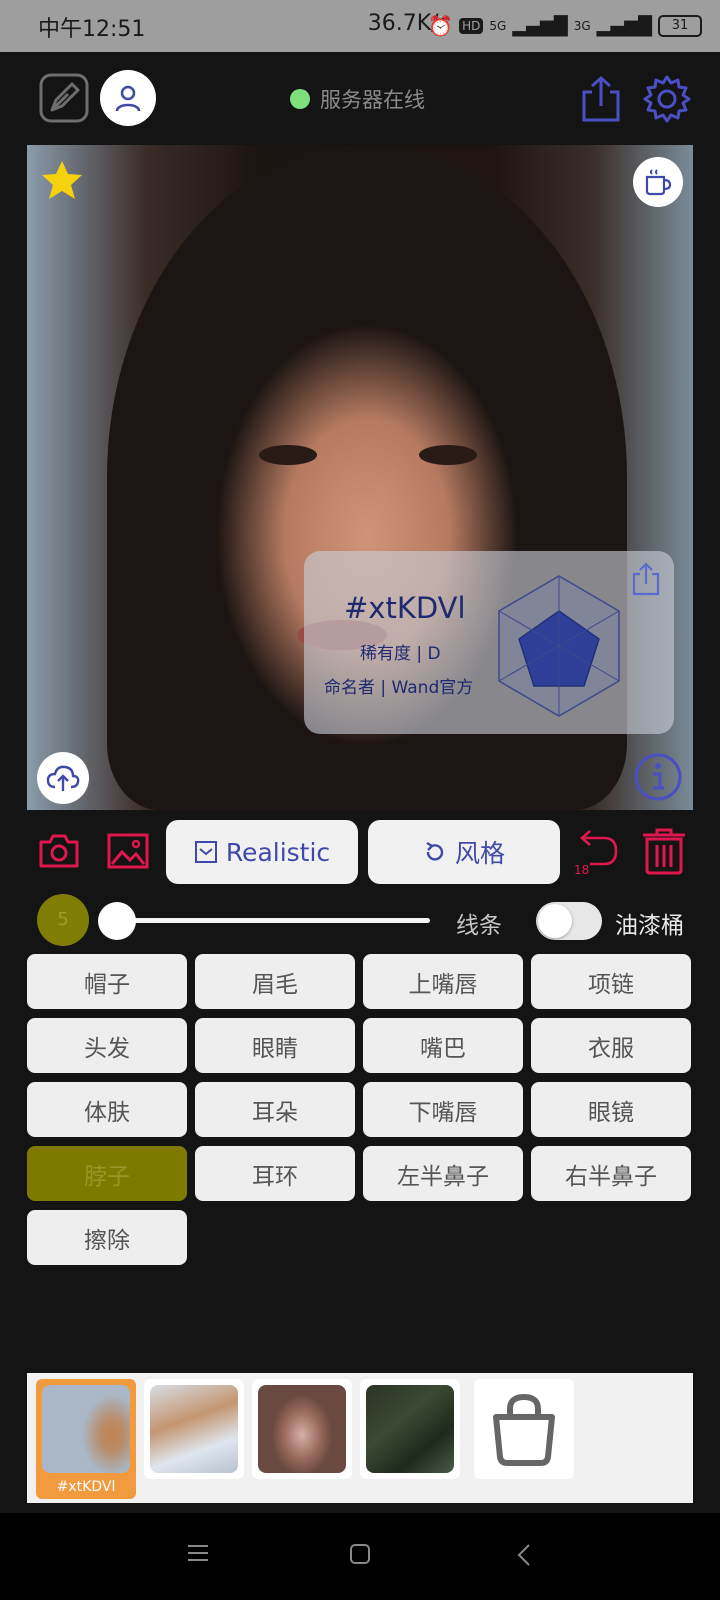 This screenshot has width=720, height=1600. Describe the element at coordinates (443, 1109) in the screenshot. I see `part-chip: 下嘴唇` at that location.